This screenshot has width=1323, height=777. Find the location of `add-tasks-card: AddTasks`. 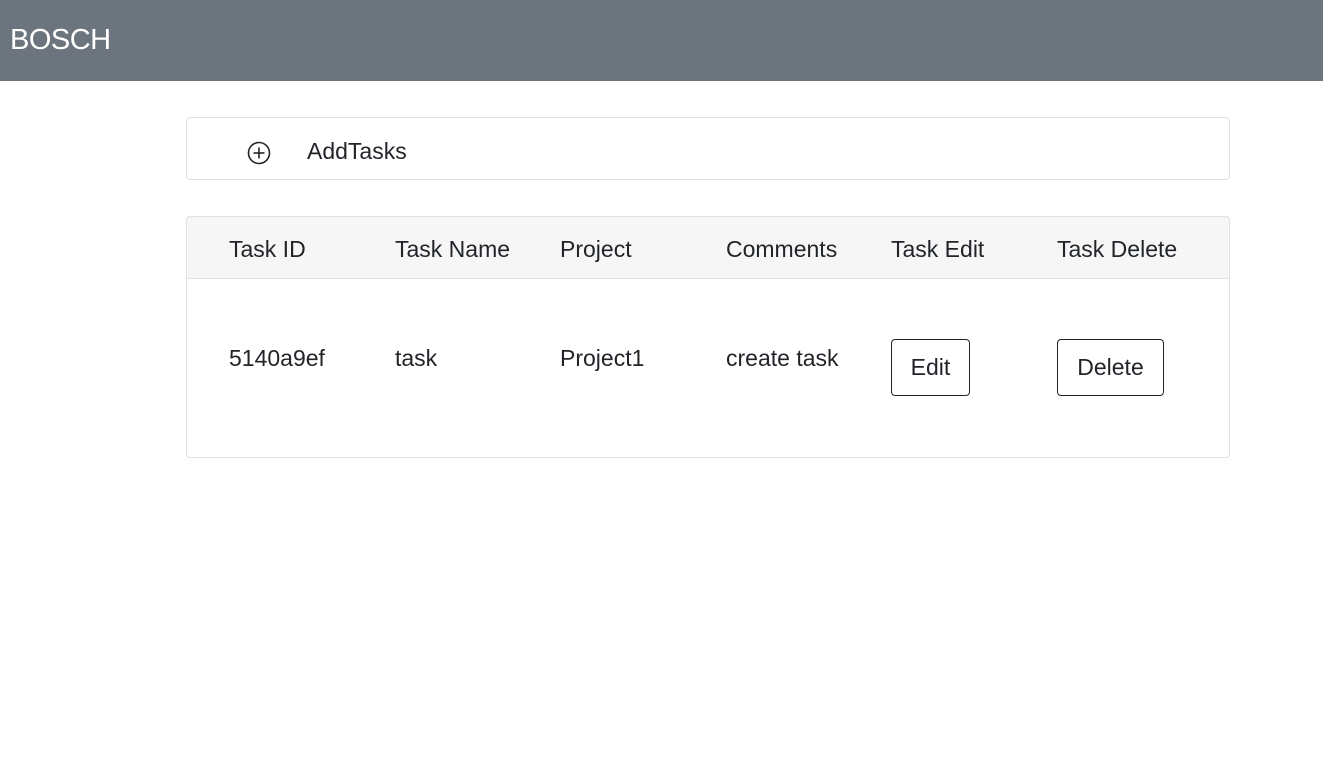

add-tasks-card: AddTasks is located at coordinates (708, 148).